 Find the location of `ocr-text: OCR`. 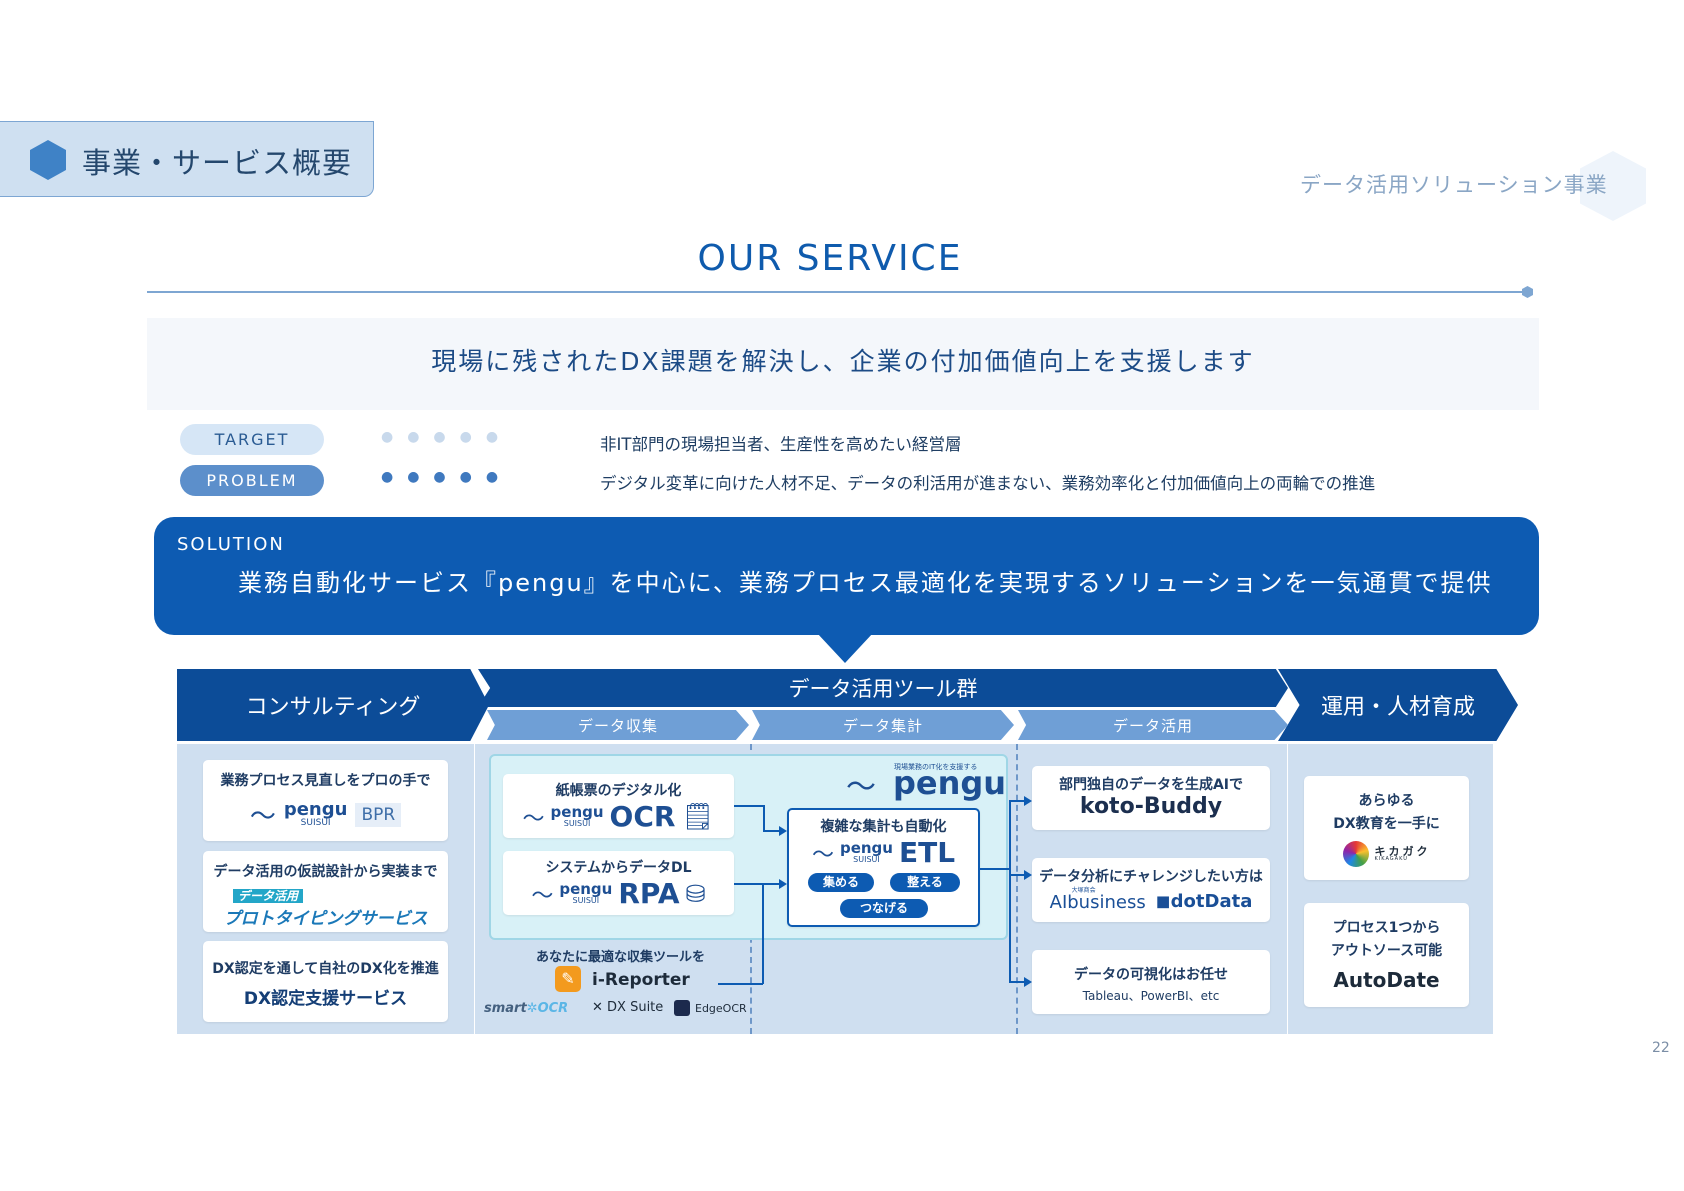

ocr-text: OCR is located at coordinates (553, 1008).